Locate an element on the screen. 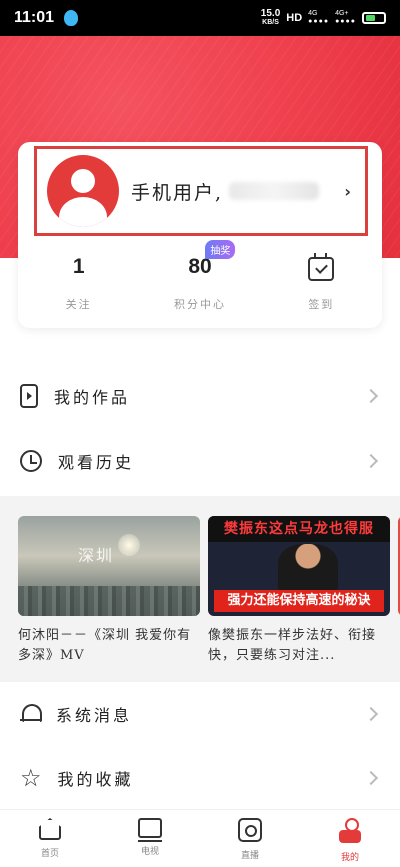 This screenshot has height=867, width=400. stat-points-center: 抽奖 80 积分中心 is located at coordinates (199, 276).